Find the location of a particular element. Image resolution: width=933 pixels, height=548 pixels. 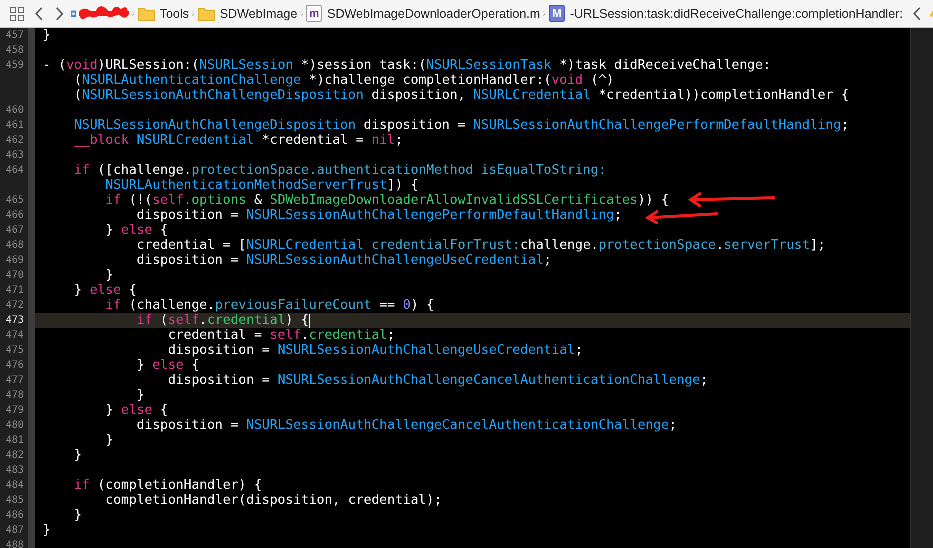

code-line: disposition = NSURLSessionAuthChallengePerformDefaultHandling; is located at coordinates (379, 215).